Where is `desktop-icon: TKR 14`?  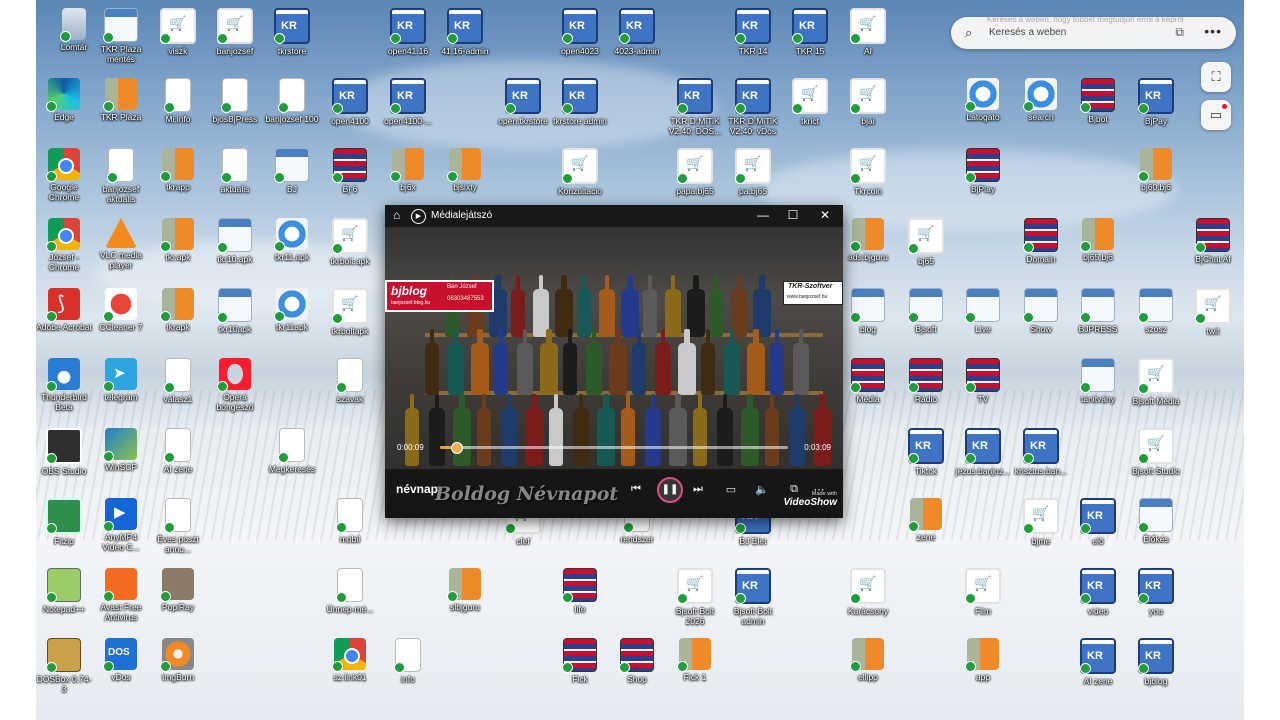 desktop-icon: TKR 14 is located at coordinates (753, 39).